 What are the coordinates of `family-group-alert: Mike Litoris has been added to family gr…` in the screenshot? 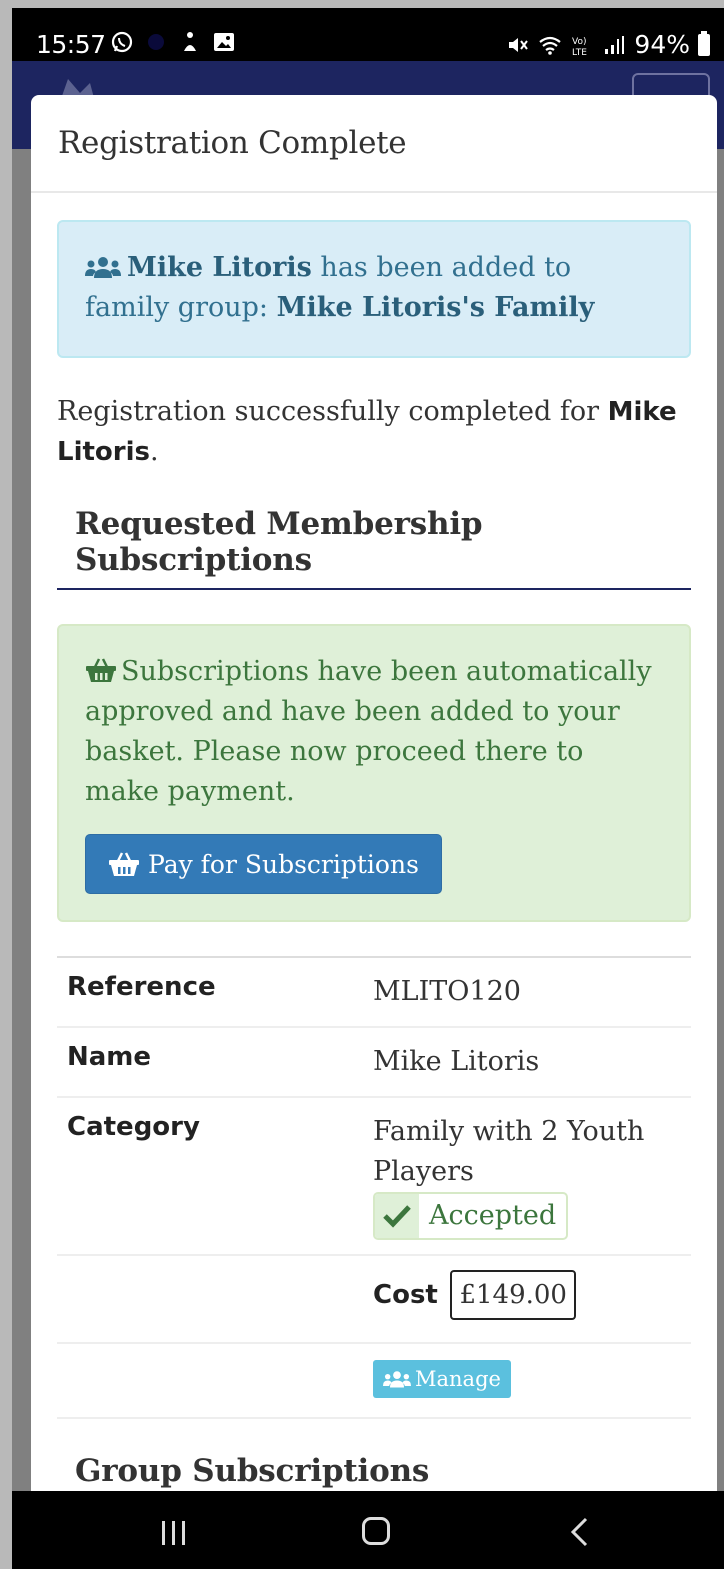 It's located at (374, 289).